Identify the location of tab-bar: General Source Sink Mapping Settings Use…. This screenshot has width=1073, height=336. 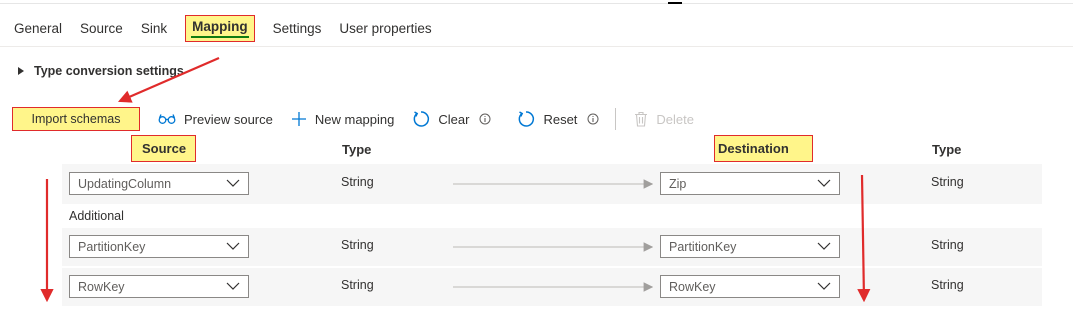
(232, 28).